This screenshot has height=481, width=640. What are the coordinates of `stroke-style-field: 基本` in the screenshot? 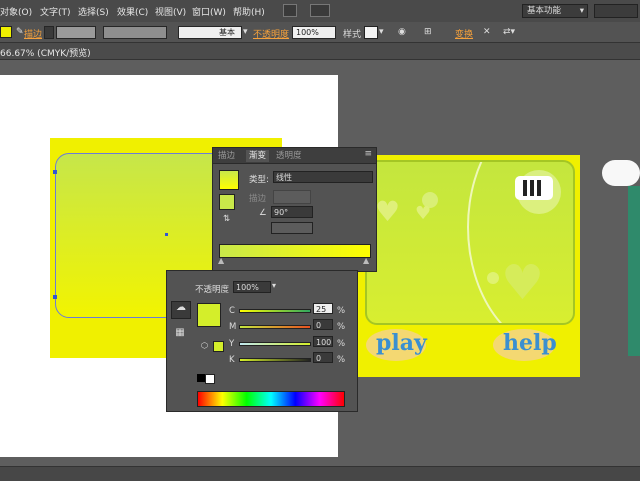 It's located at (210, 32).